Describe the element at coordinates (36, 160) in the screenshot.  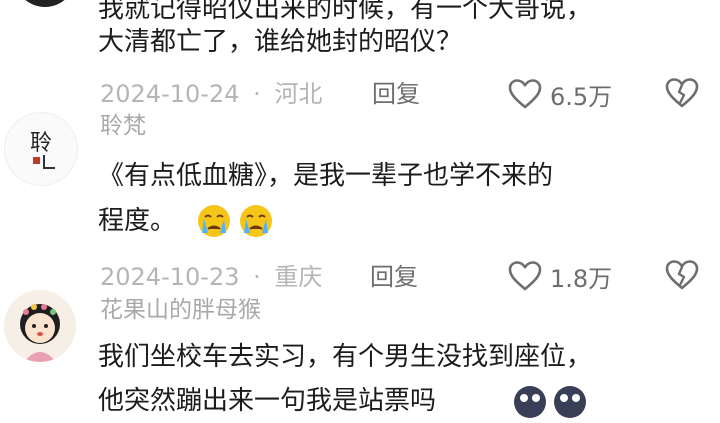
I see `avatar-seal` at that location.